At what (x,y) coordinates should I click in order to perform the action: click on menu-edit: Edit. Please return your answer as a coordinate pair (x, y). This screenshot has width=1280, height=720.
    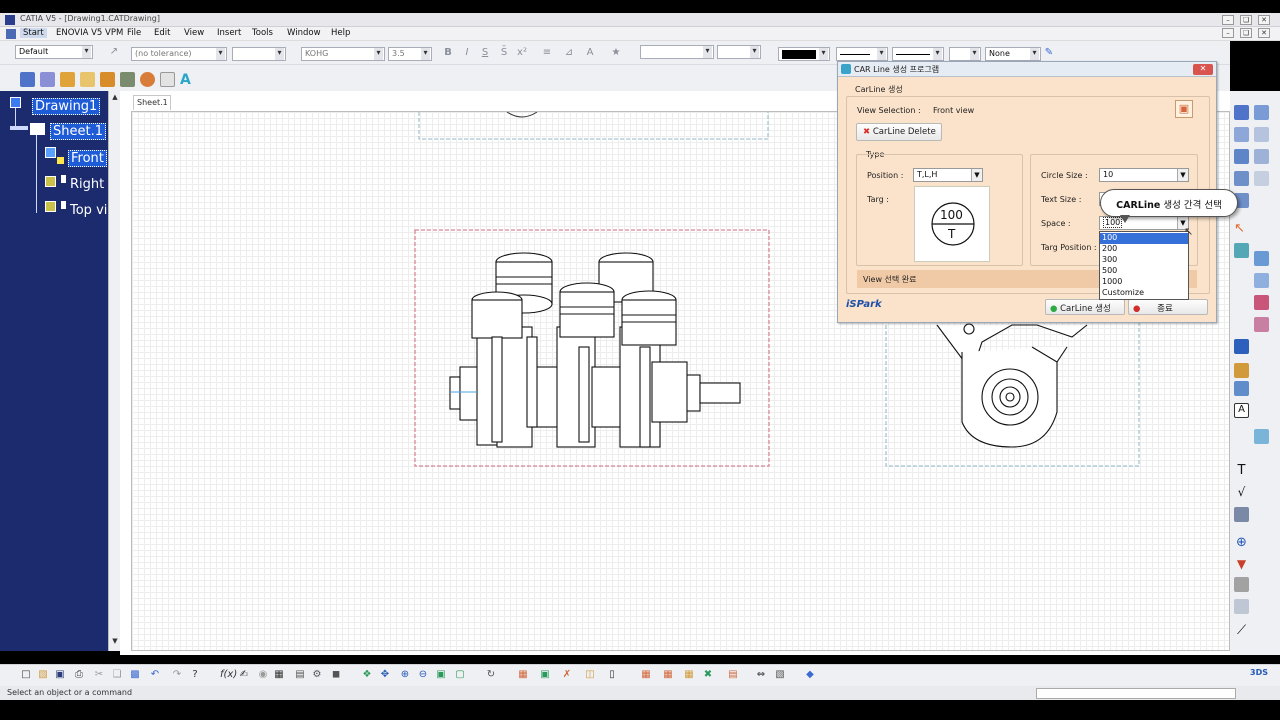
    Looking at the image, I should click on (162, 33).